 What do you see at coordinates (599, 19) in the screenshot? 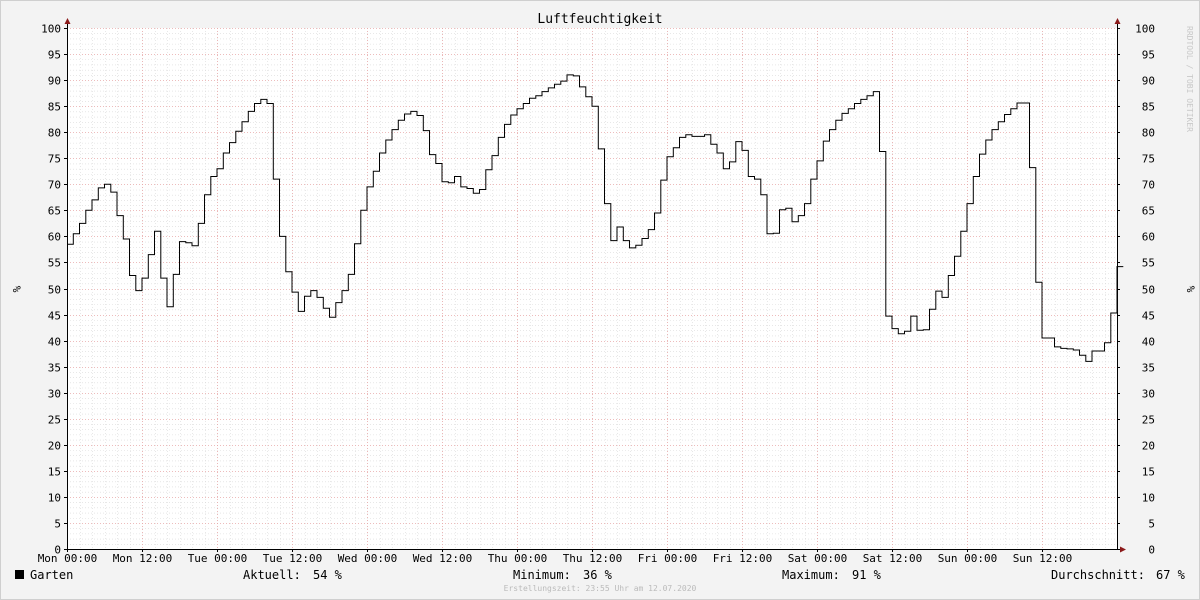
I see `chart-title: Luftfeuchtigkeit` at bounding box center [599, 19].